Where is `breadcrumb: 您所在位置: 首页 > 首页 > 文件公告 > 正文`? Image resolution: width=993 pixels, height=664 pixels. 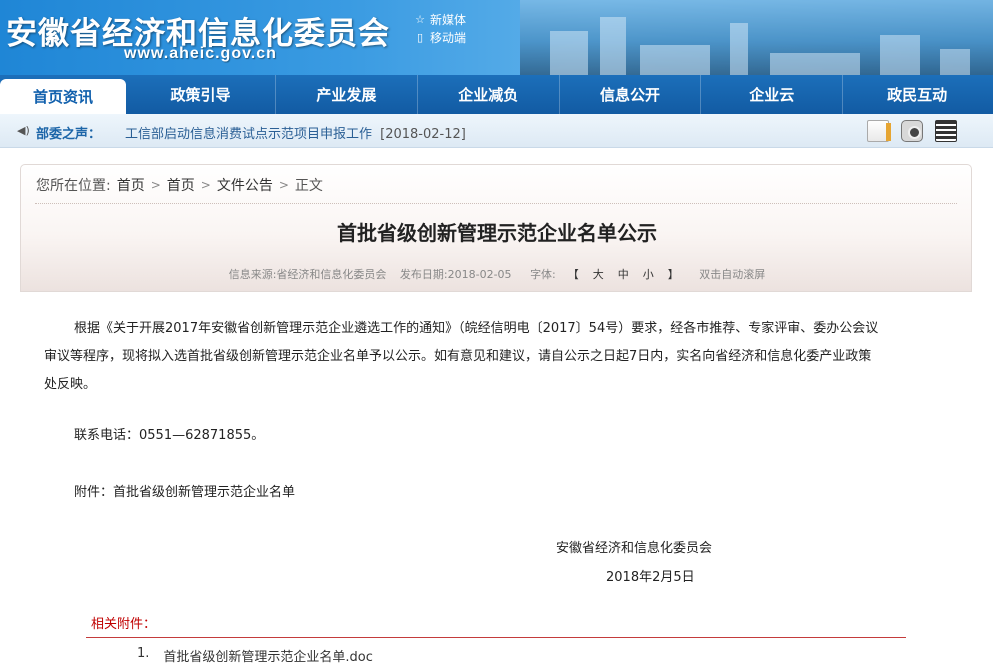 breadcrumb: 您所在位置: 首页 > 首页 > 文件公告 > 正文 is located at coordinates (179, 185).